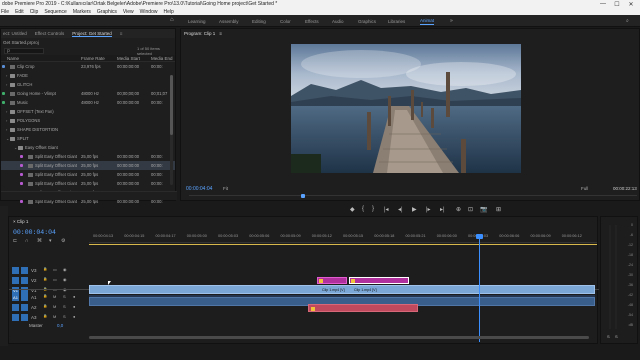  Describe the element at coordinates (88, 138) in the screenshot. I see `project-item: ⌄ SPLIT` at that location.